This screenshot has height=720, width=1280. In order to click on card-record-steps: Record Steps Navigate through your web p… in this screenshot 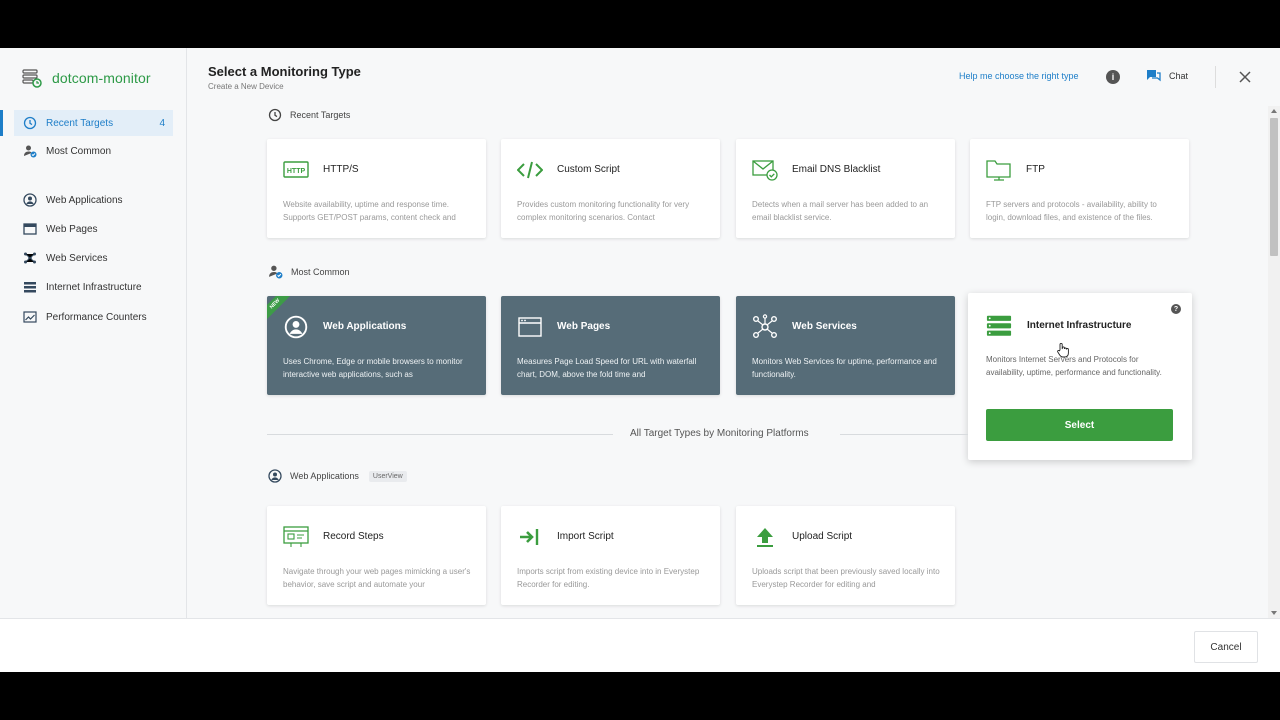, I will do `click(376, 555)`.